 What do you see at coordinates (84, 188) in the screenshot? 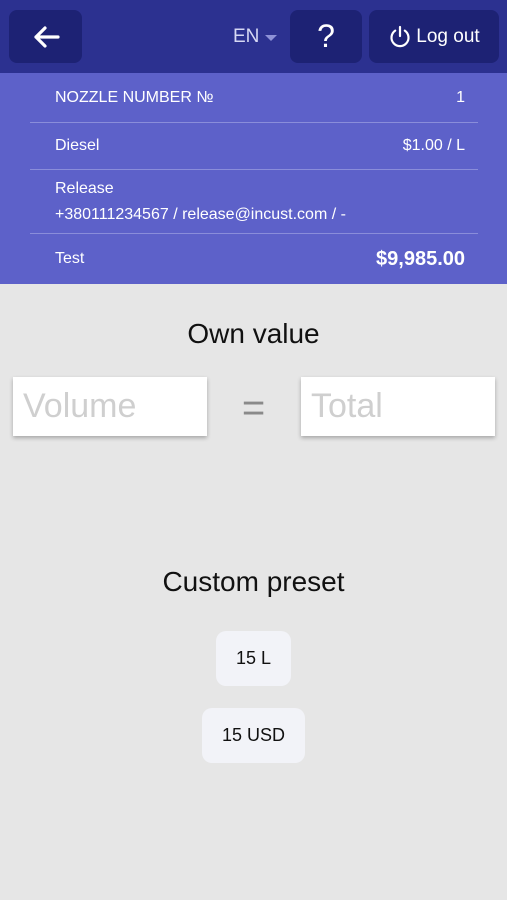
I see `customer-name: Release` at bounding box center [84, 188].